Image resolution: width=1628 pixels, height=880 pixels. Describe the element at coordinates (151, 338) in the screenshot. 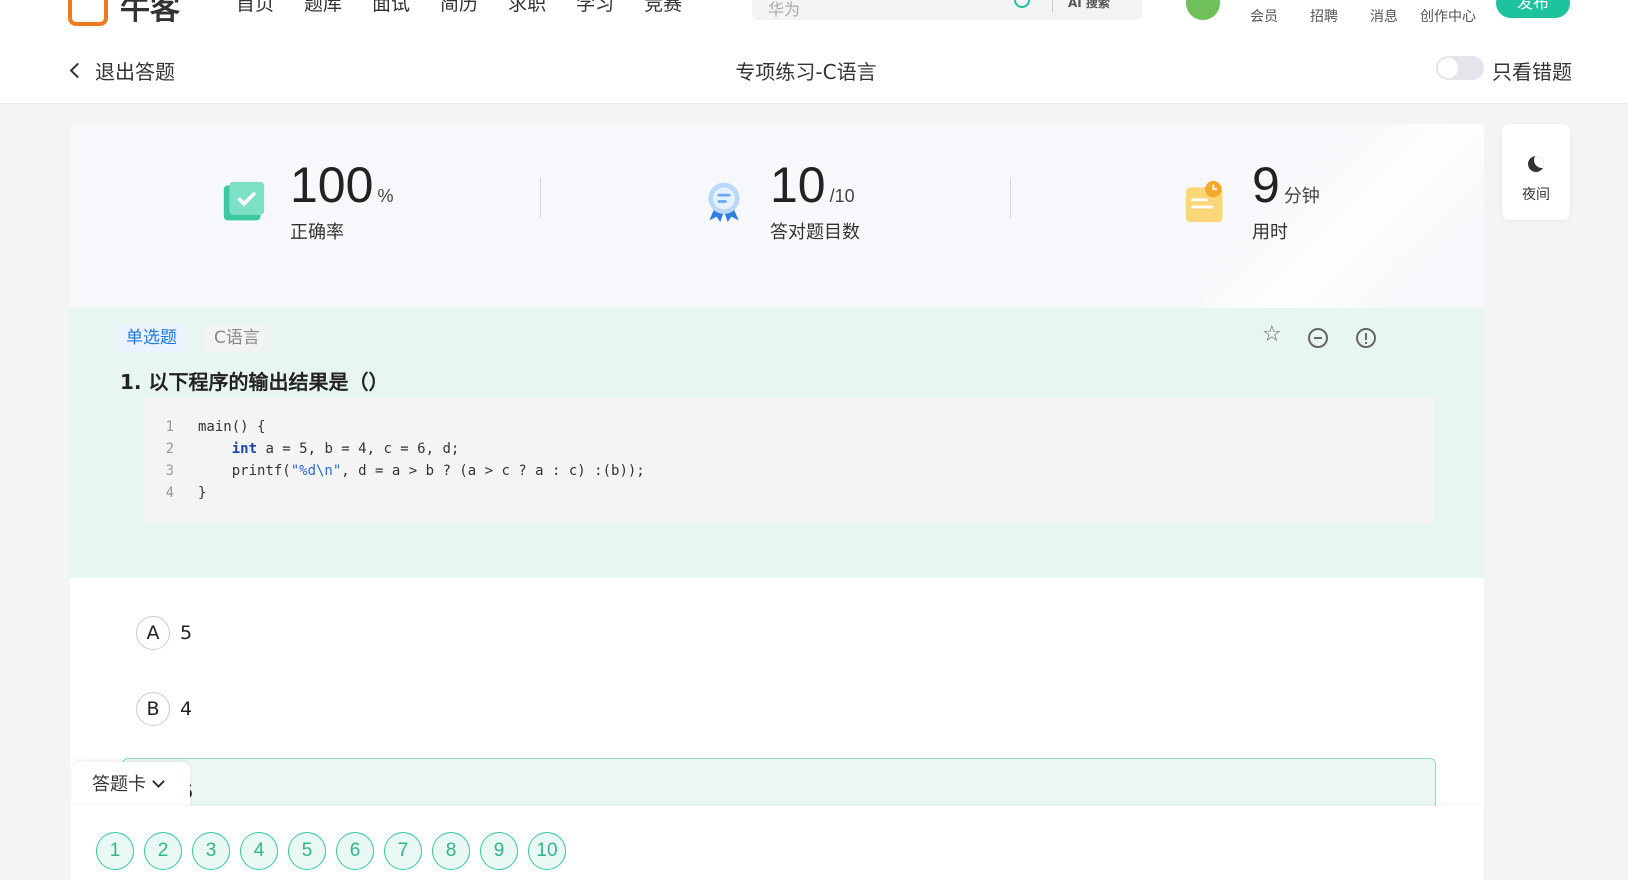

I see `question-type-tag: 单选题` at that location.